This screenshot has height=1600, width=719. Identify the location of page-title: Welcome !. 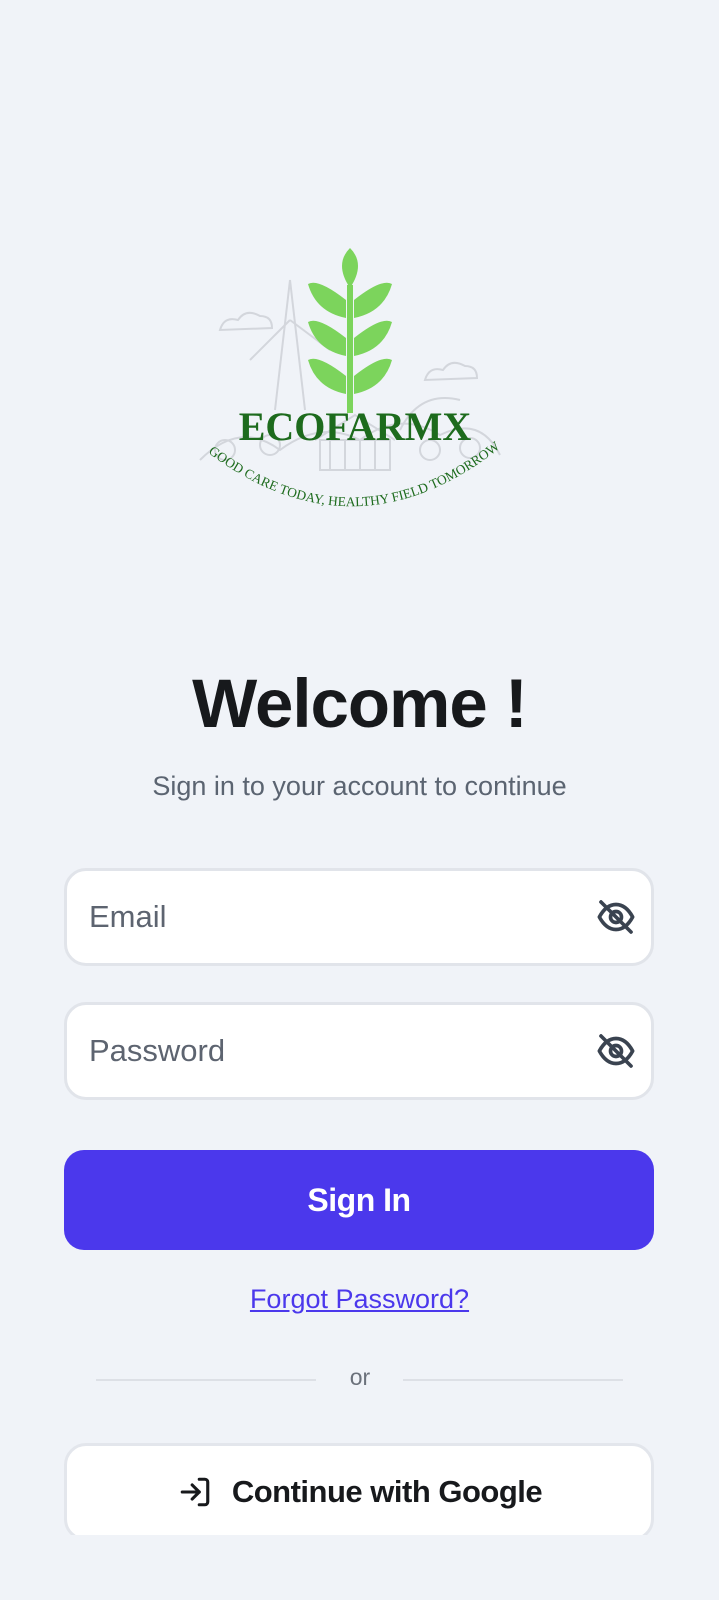
(360, 703).